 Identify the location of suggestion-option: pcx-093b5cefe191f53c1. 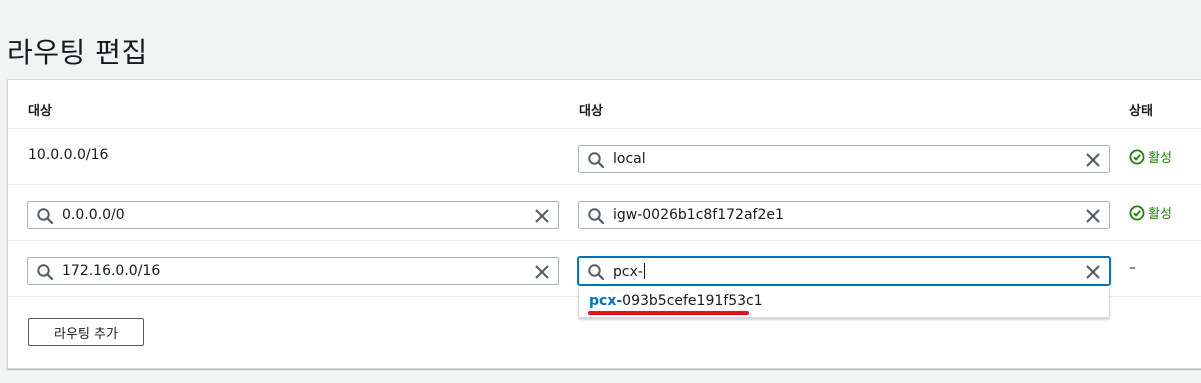
(676, 301).